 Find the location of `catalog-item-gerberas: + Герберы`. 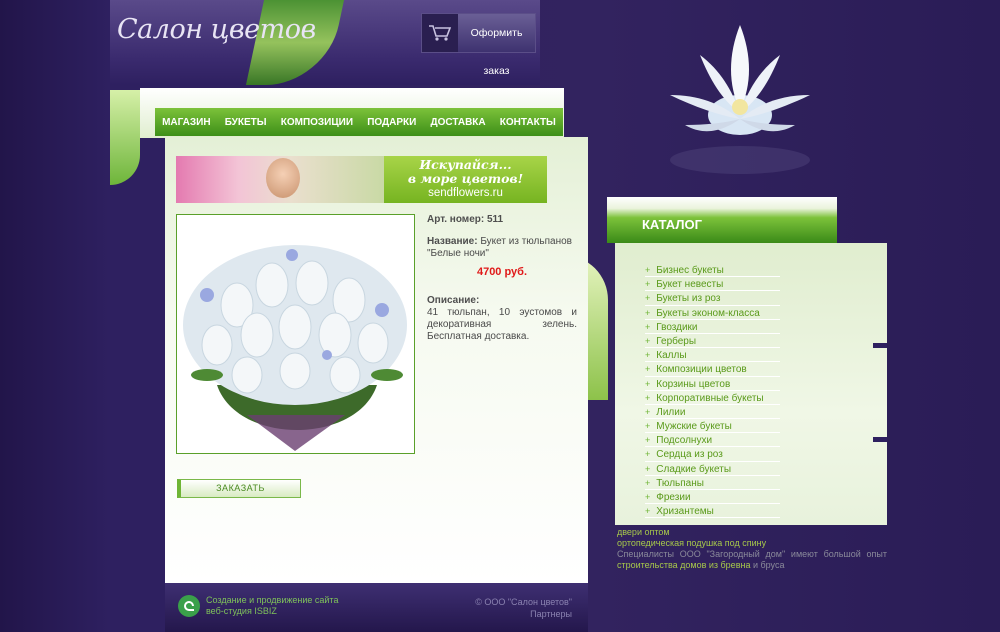

catalog-item-gerberas: + Герберы is located at coordinates (712, 341).